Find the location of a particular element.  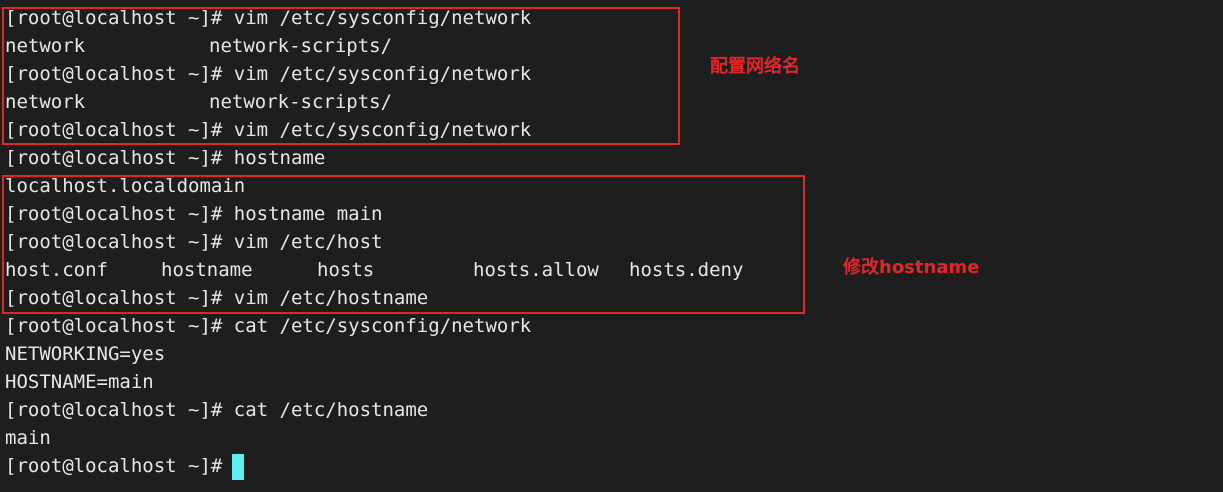

terminal-line: [root@localhost ~]# hostname is located at coordinates (165, 158).